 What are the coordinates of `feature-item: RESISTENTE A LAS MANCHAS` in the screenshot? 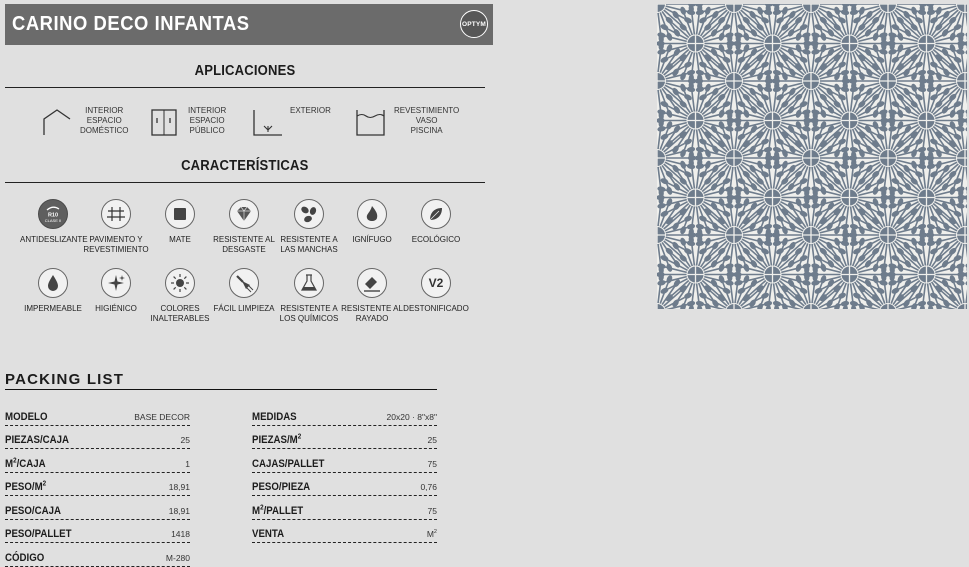 It's located at (309, 227).